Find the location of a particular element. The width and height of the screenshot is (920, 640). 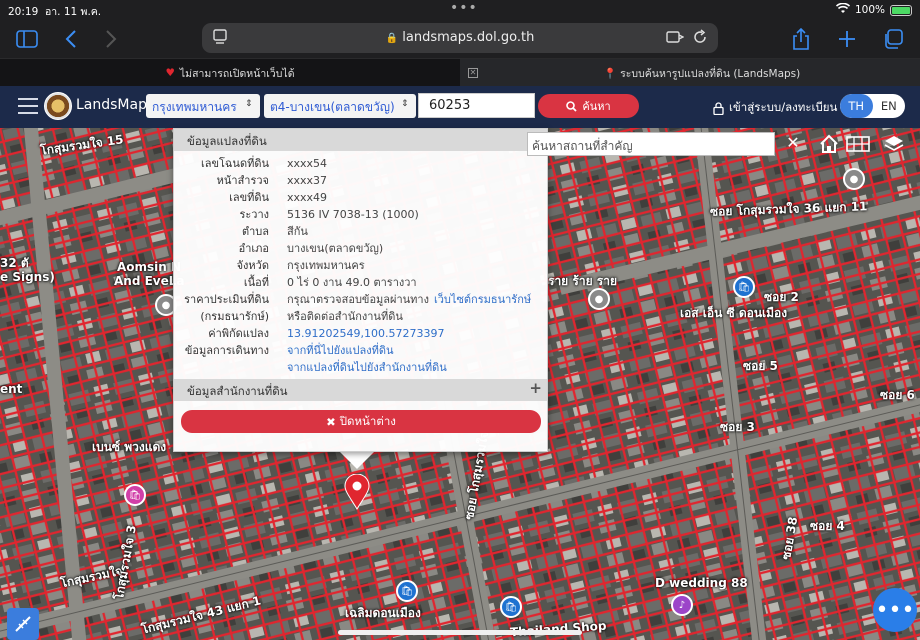

lock-icon is located at coordinates (718, 108).